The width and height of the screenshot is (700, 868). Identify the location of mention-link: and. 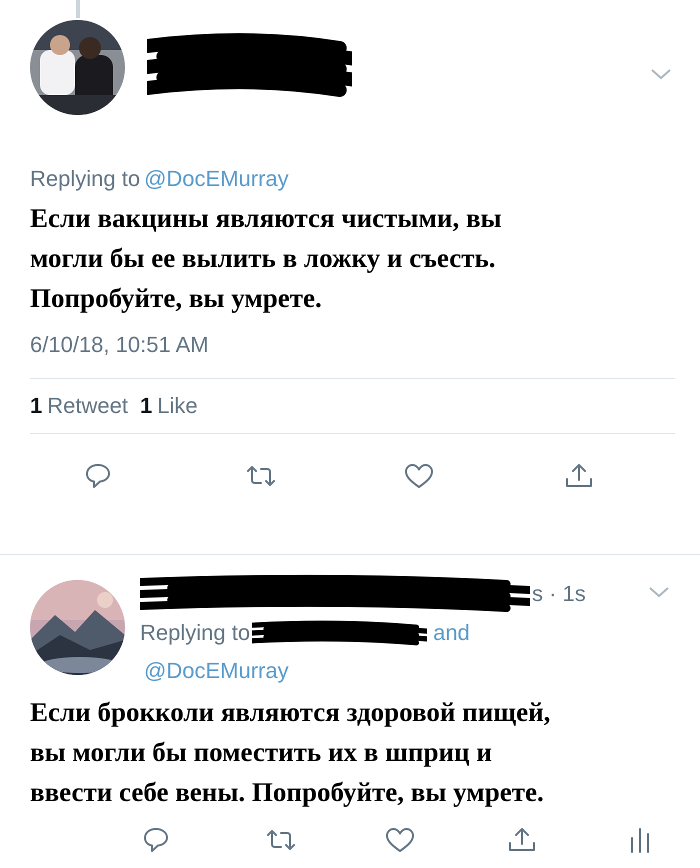
(451, 633).